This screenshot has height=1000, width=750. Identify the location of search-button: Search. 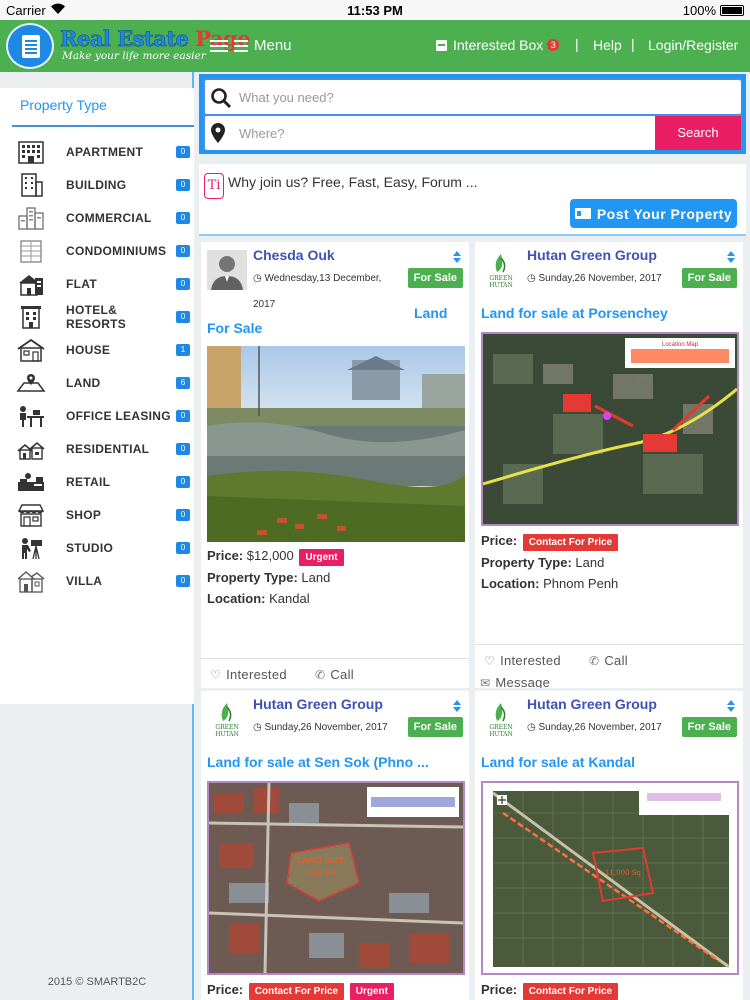
(698, 133).